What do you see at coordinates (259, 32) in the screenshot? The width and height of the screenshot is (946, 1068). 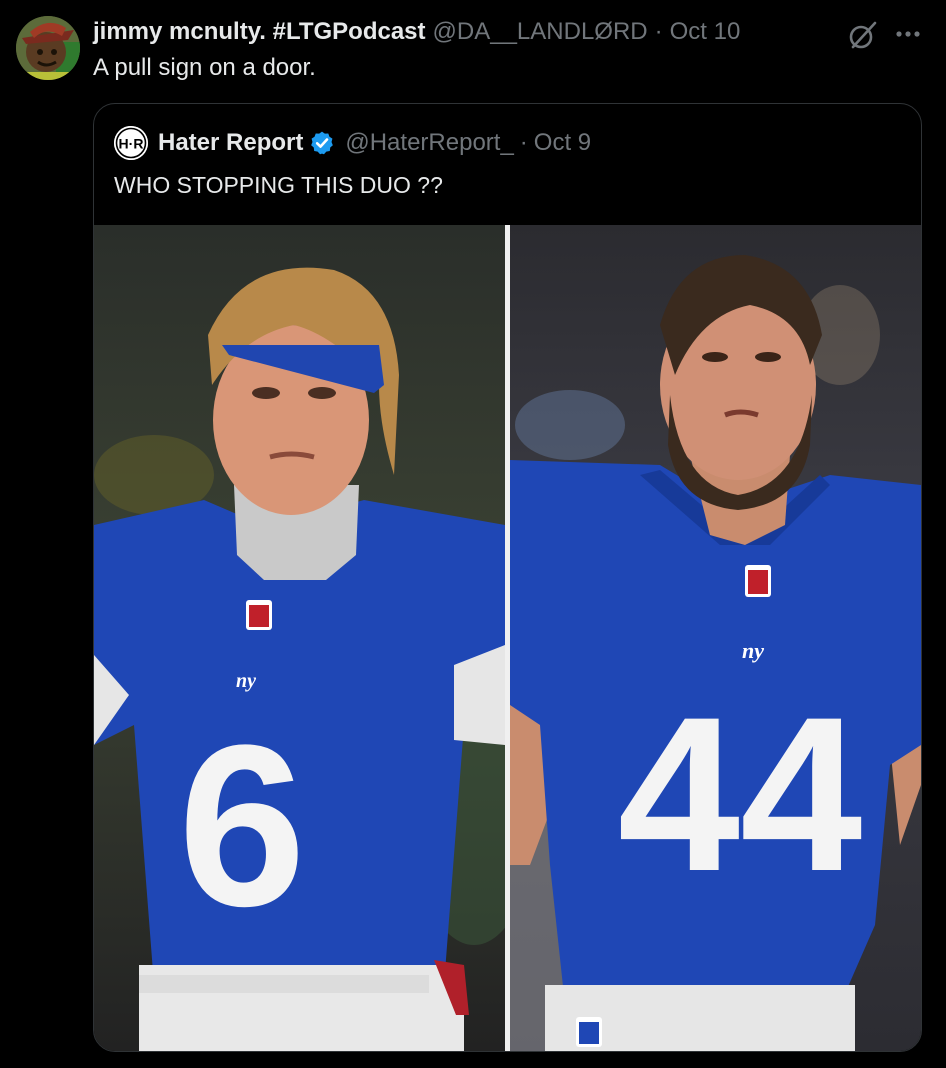 I see `author-display-name: jimmy mcnulty. #LTGPodcast` at bounding box center [259, 32].